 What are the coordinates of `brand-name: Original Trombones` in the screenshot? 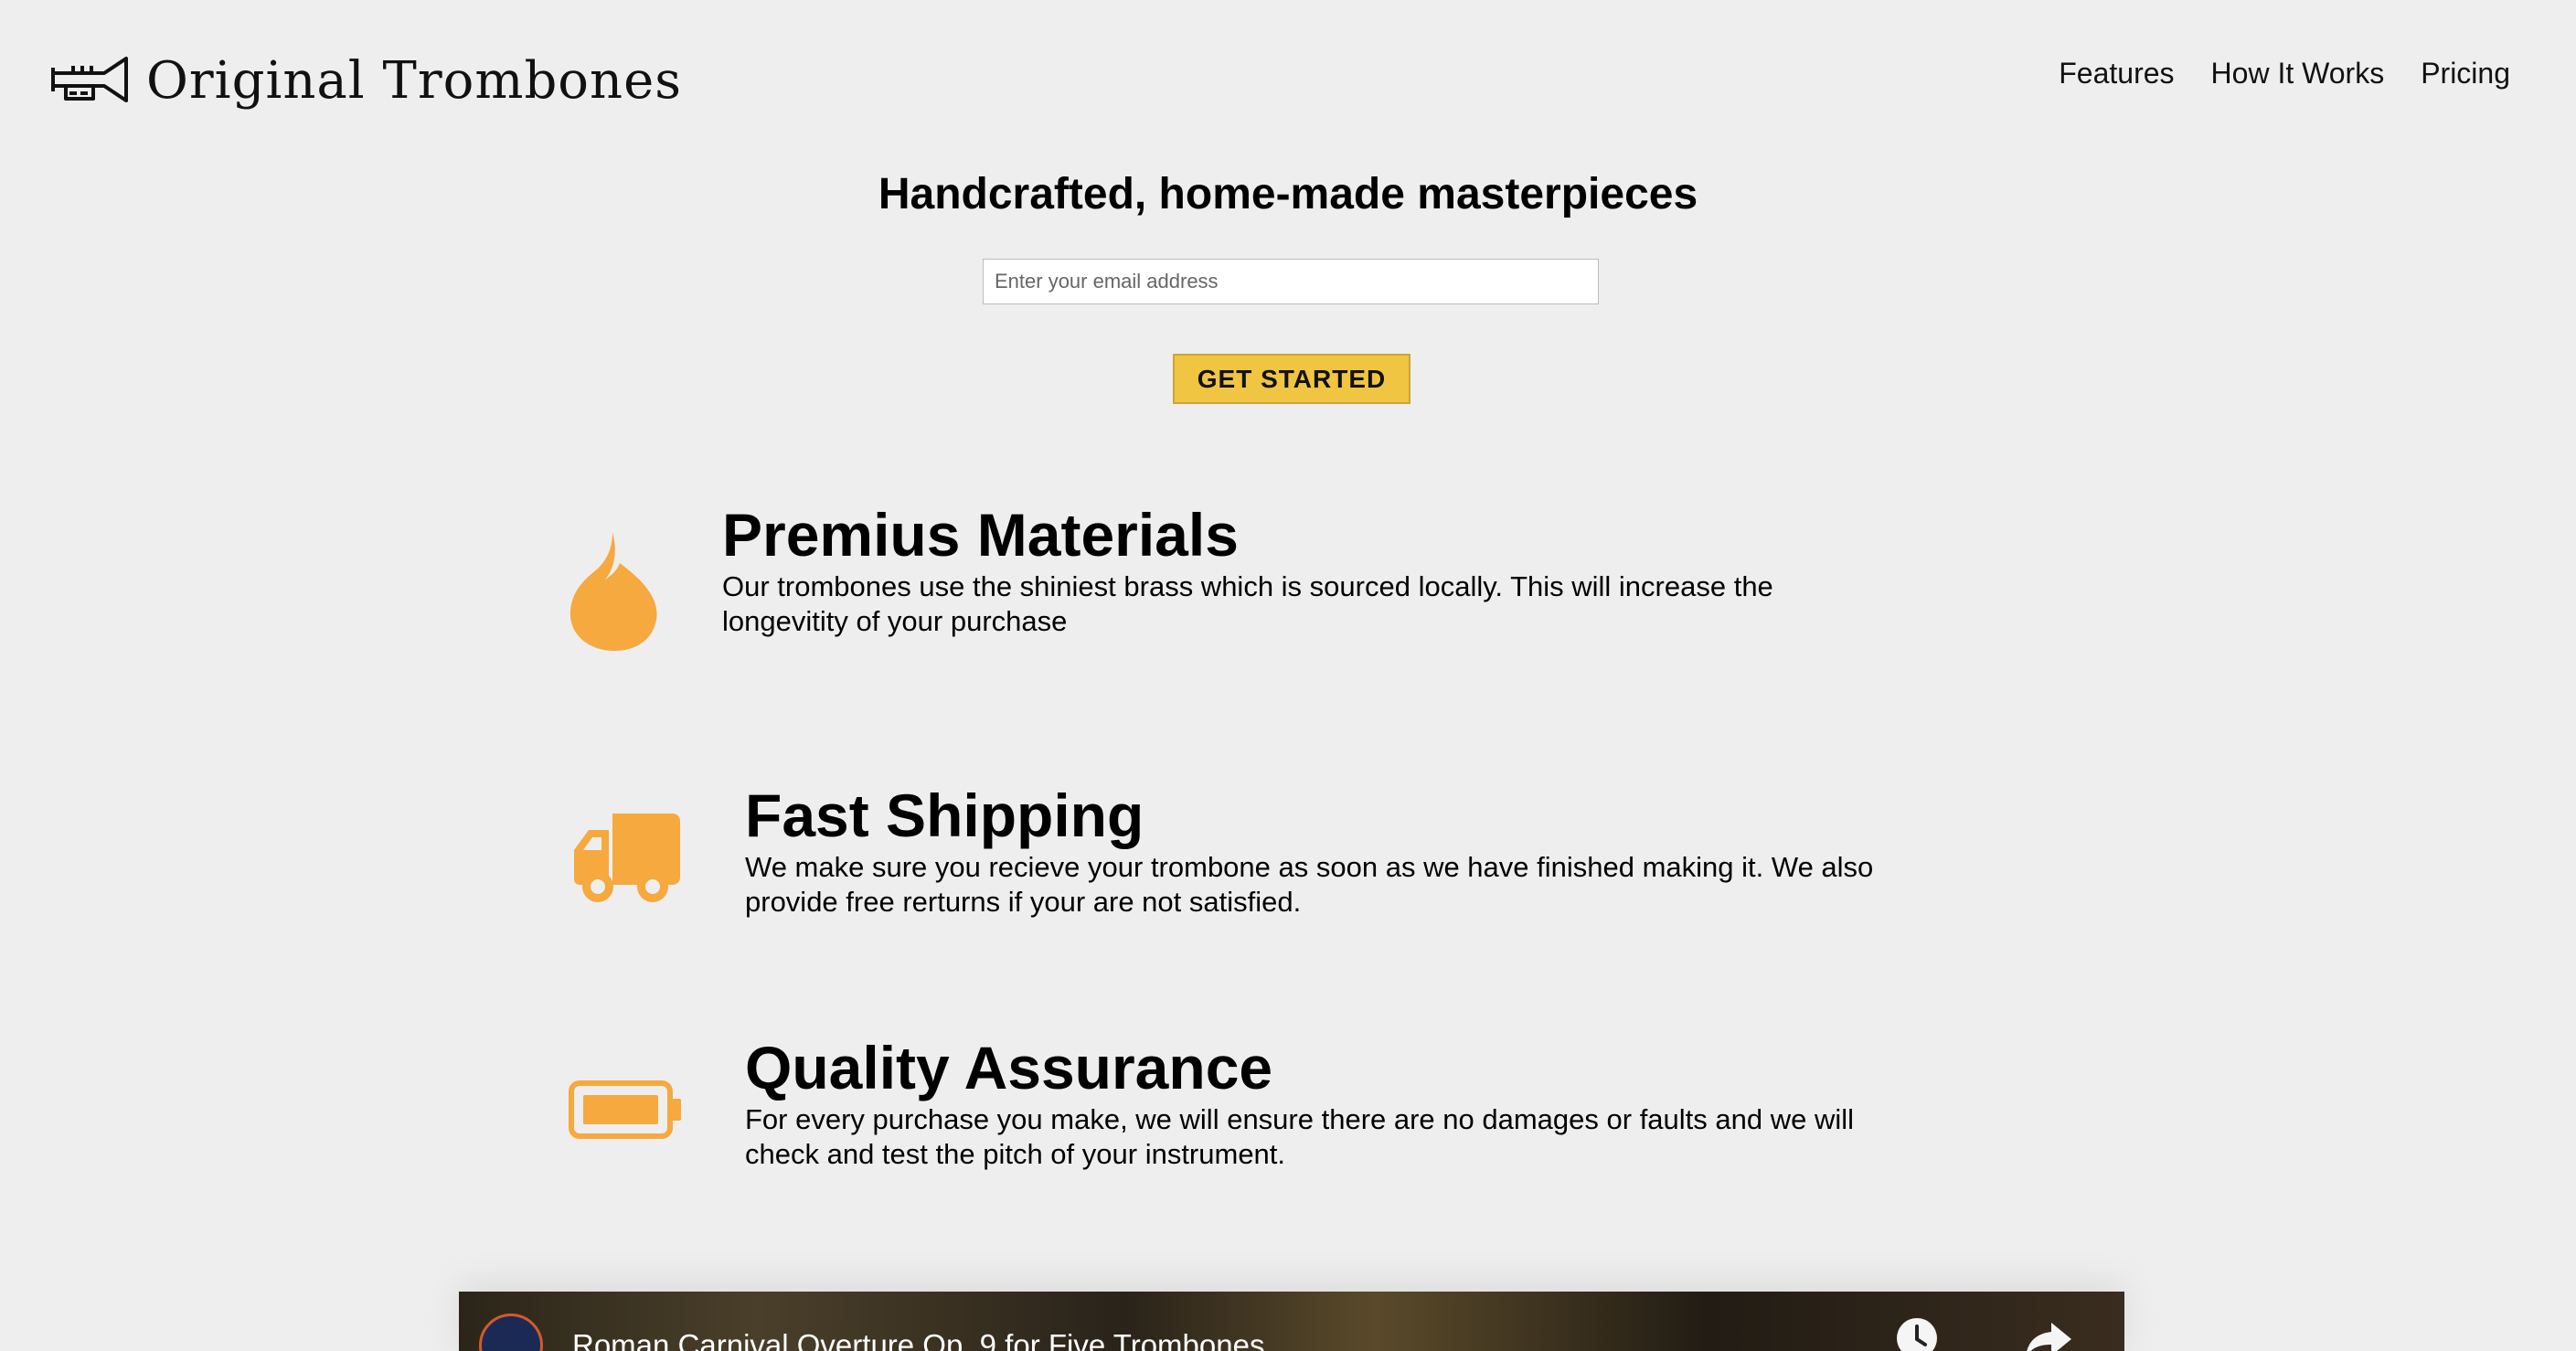 It's located at (414, 81).